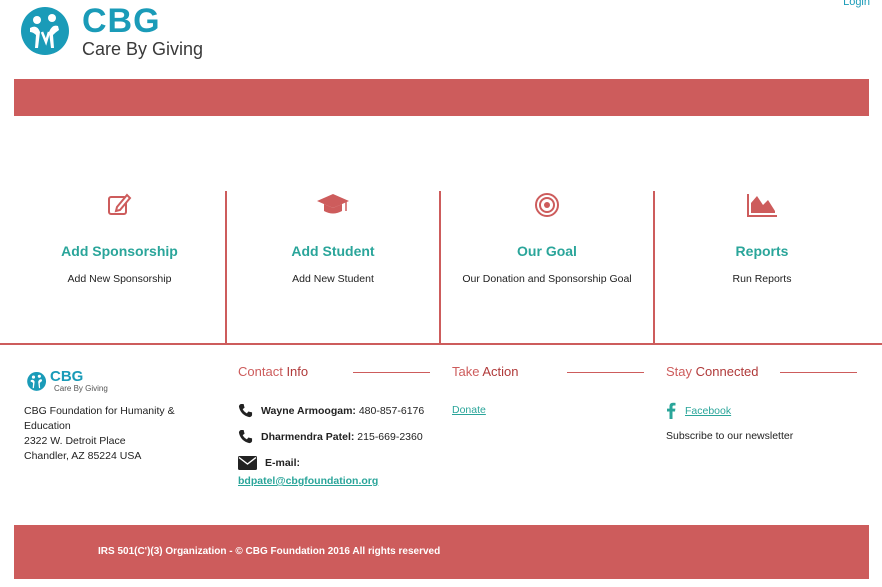  I want to click on connected-rule, so click(818, 372).